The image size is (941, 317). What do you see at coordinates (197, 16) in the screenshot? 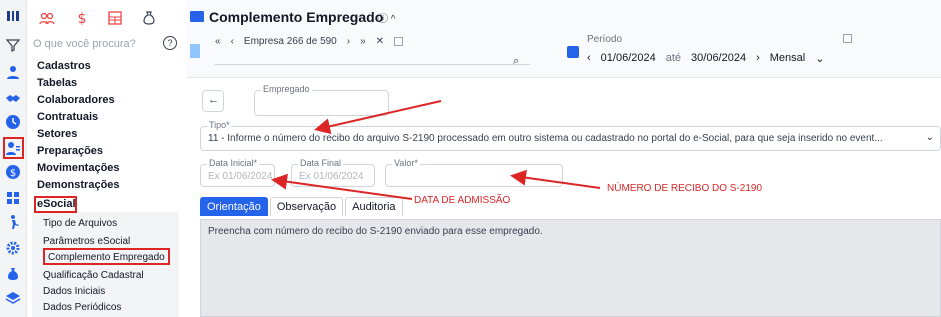
I see `monitor-icon` at bounding box center [197, 16].